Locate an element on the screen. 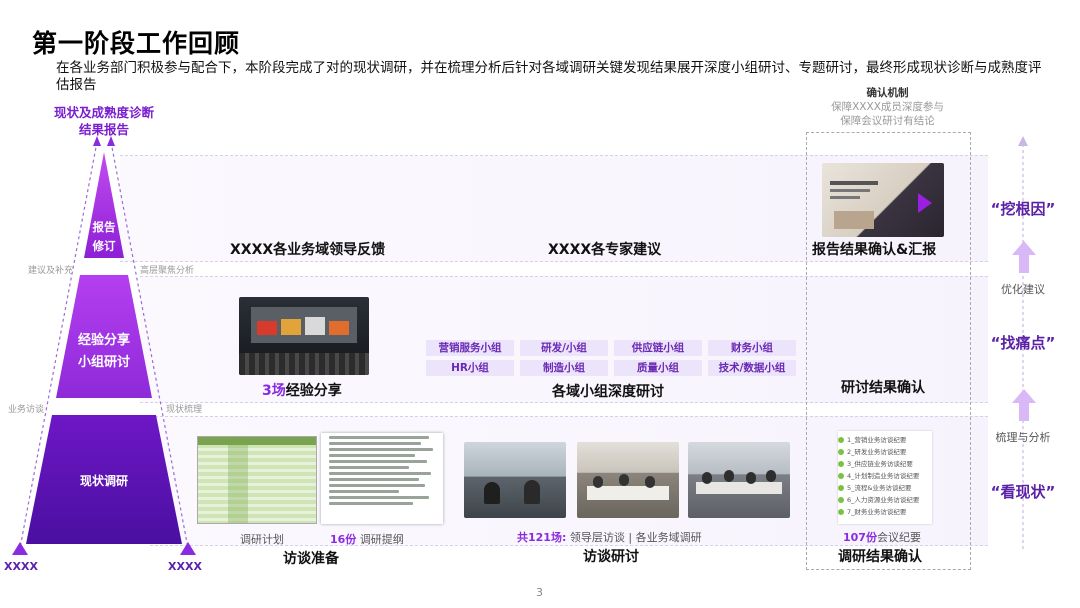  mechanism-line2: 保障会议研讨有结论 is located at coordinates (887, 121).